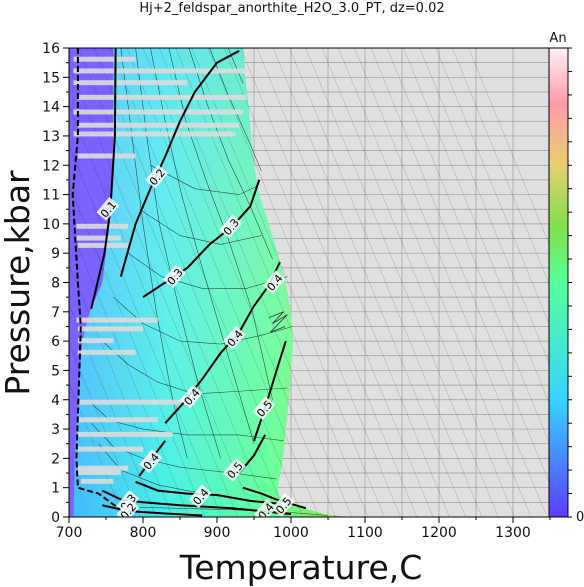  Describe the element at coordinates (365, 533) in the screenshot. I see `x-tick-label: 1100` at that location.